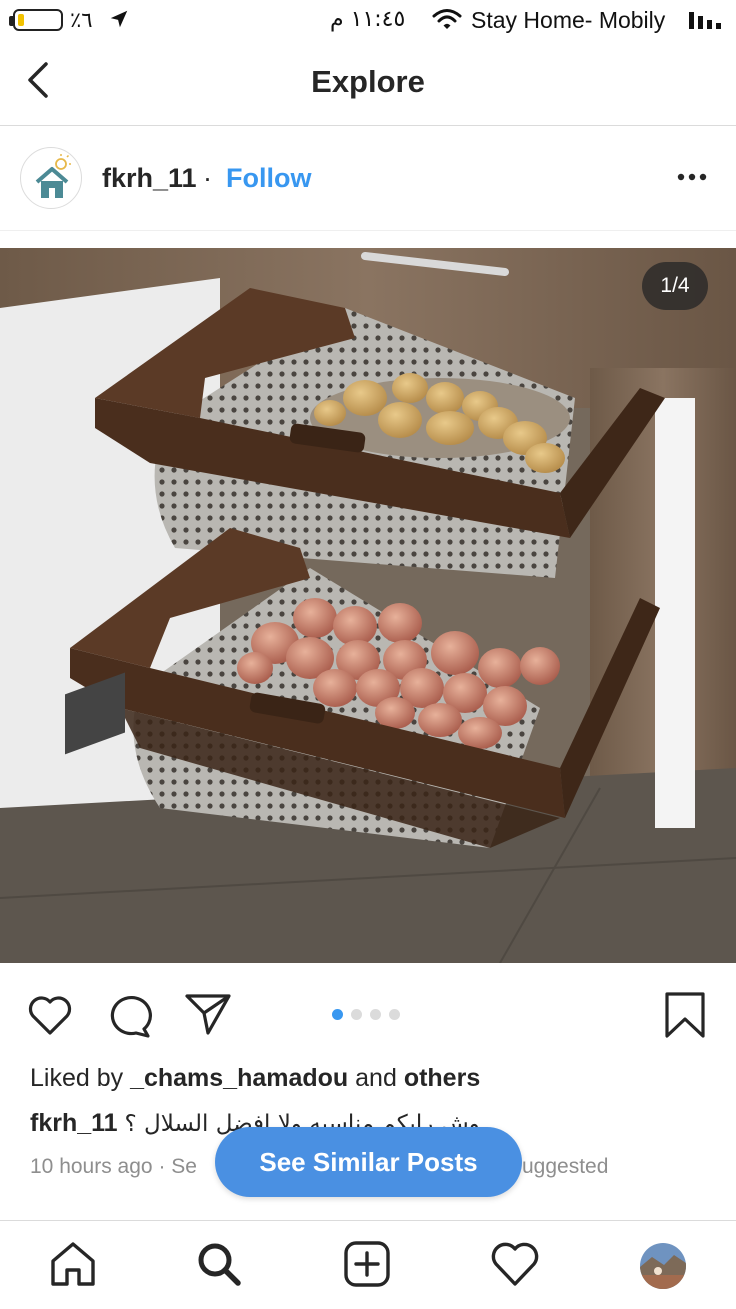  I want to click on more-options-icon, so click(692, 177).